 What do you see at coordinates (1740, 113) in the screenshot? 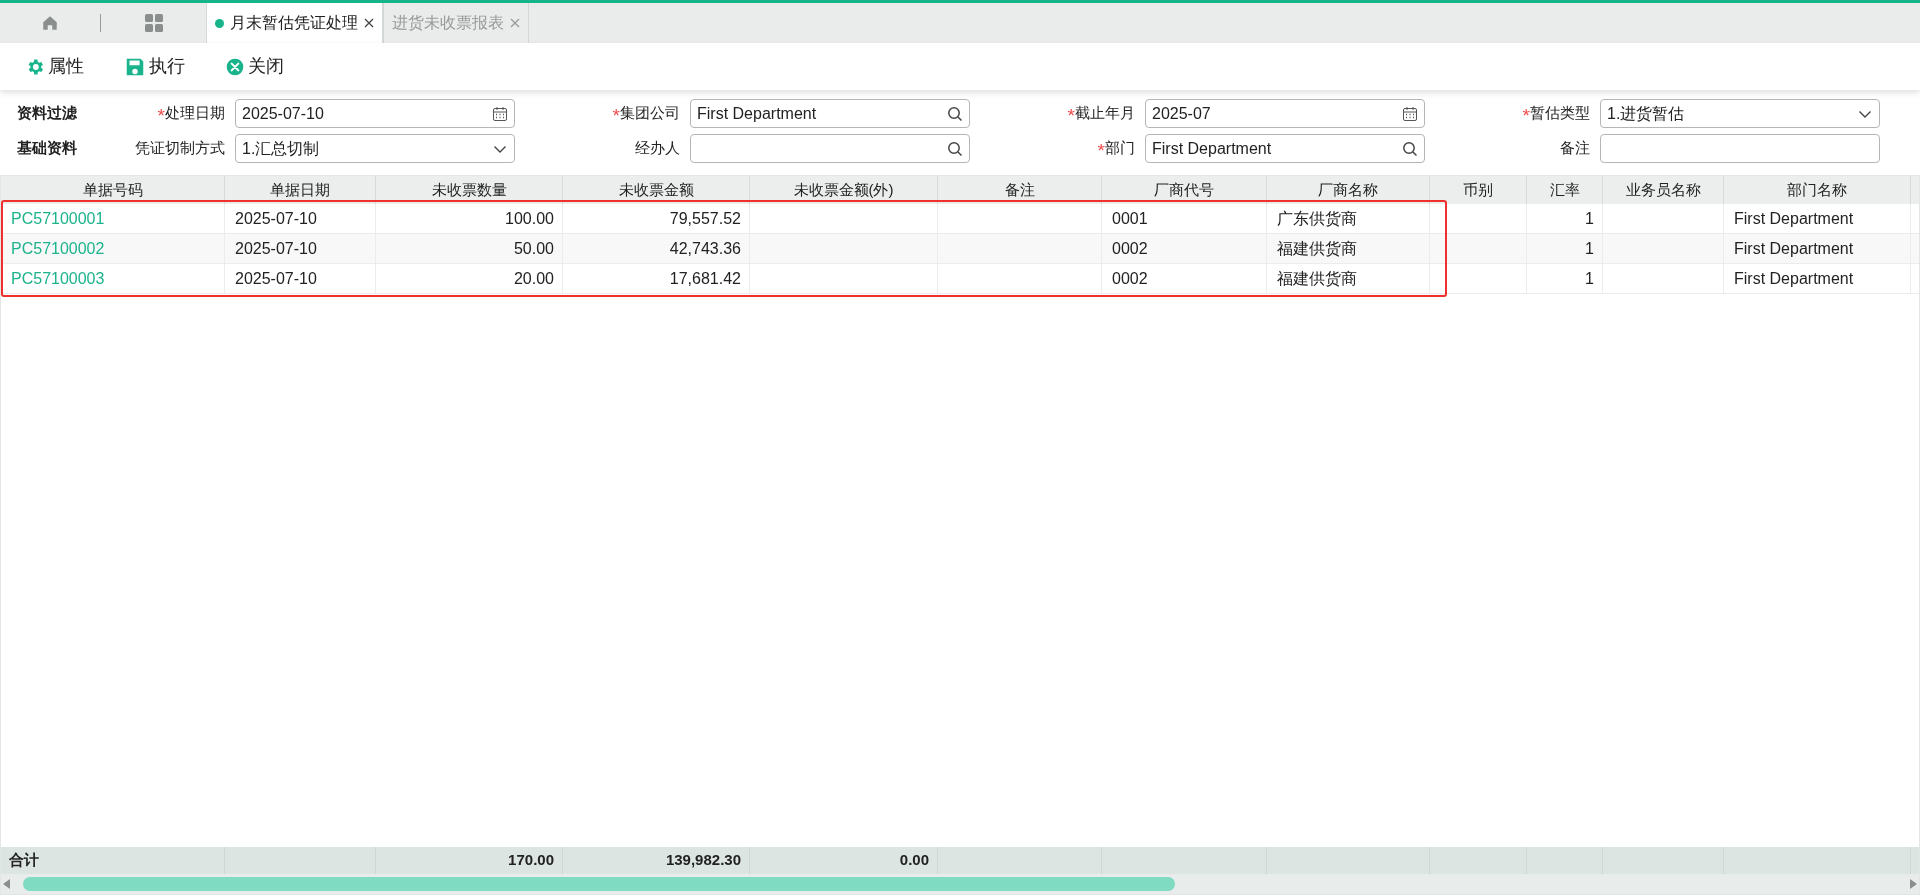
I see `select-field: 1.进货暂估` at bounding box center [1740, 113].